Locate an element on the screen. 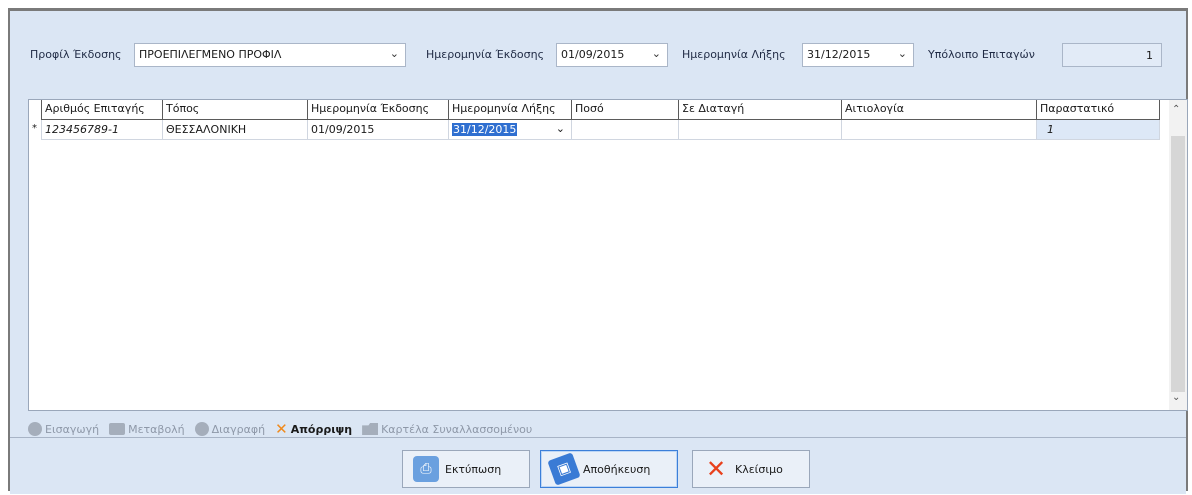 Image resolution: width=1192 pixels, height=495 pixels. button-bar: ⎙ Εκτύπωση ▣ Αποθήκευση ✕ Κλείσιμο is located at coordinates (598, 465).